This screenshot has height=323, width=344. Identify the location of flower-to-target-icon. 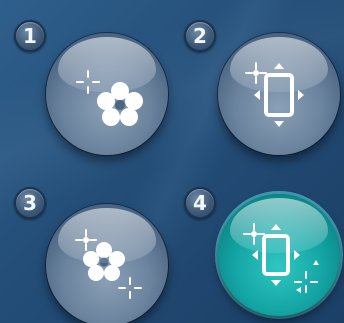
(108, 264).